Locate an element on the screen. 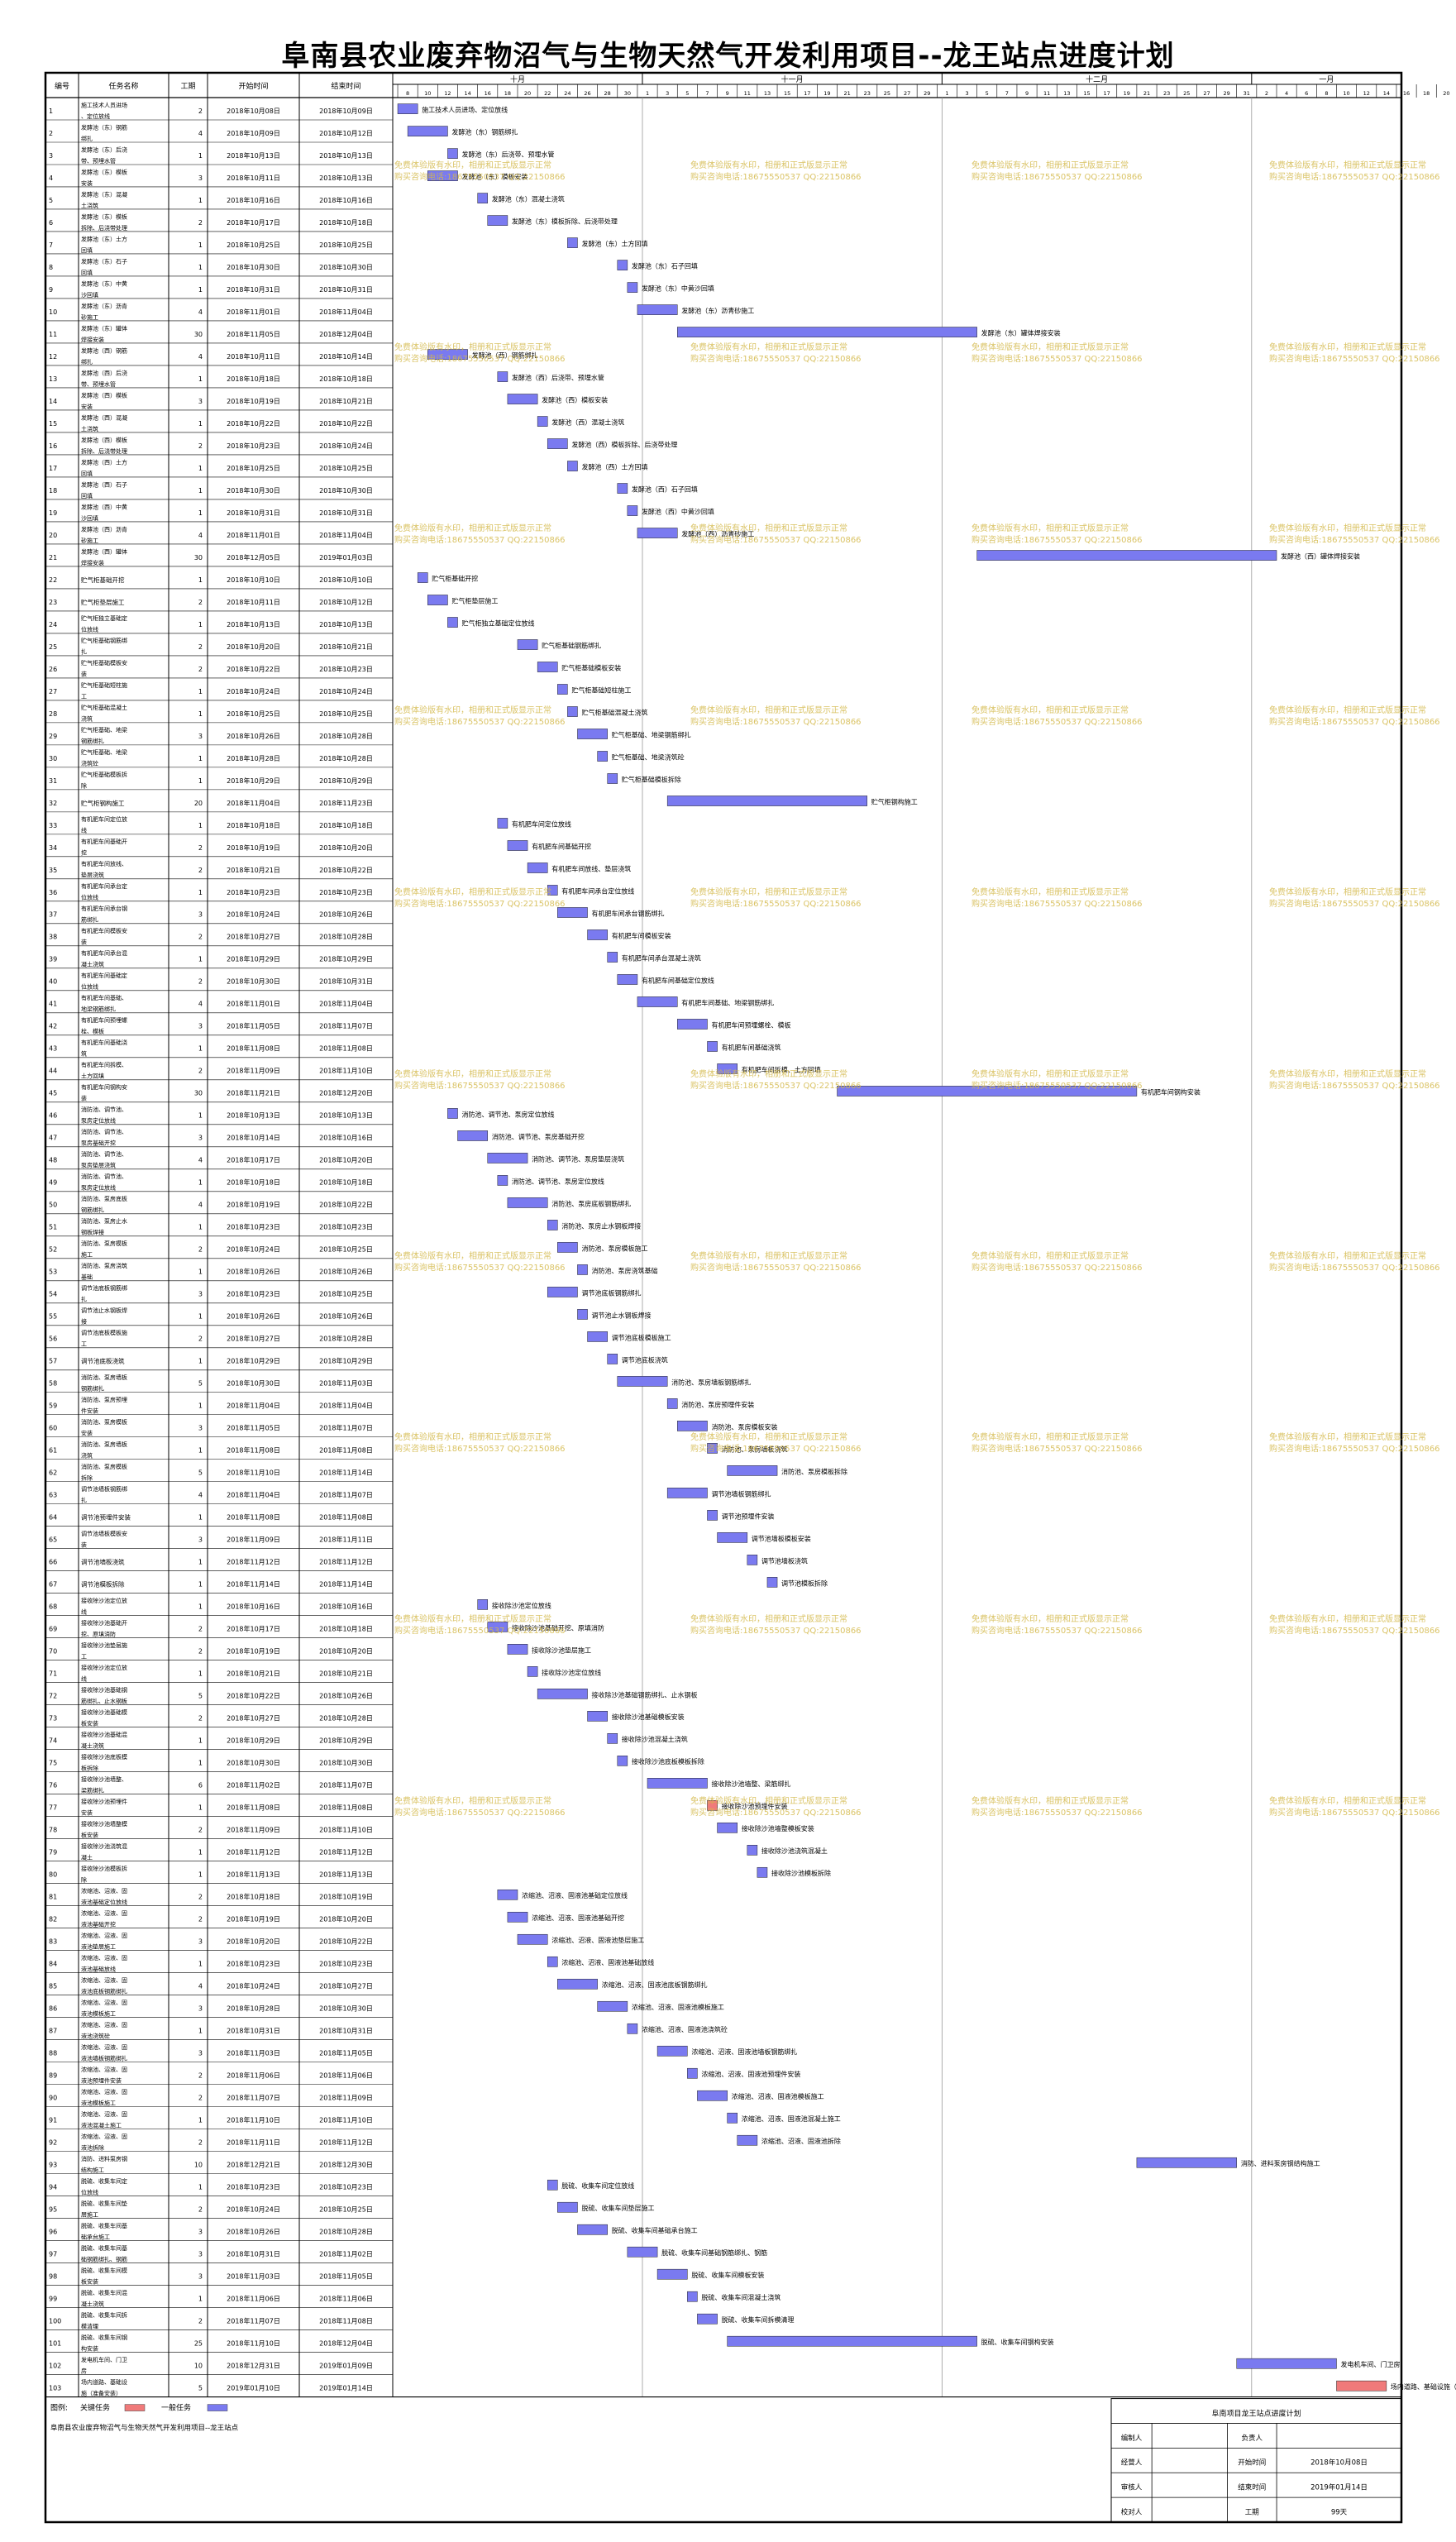  gantt-bar-label: 调节池底板浇筑 is located at coordinates (645, 1359).